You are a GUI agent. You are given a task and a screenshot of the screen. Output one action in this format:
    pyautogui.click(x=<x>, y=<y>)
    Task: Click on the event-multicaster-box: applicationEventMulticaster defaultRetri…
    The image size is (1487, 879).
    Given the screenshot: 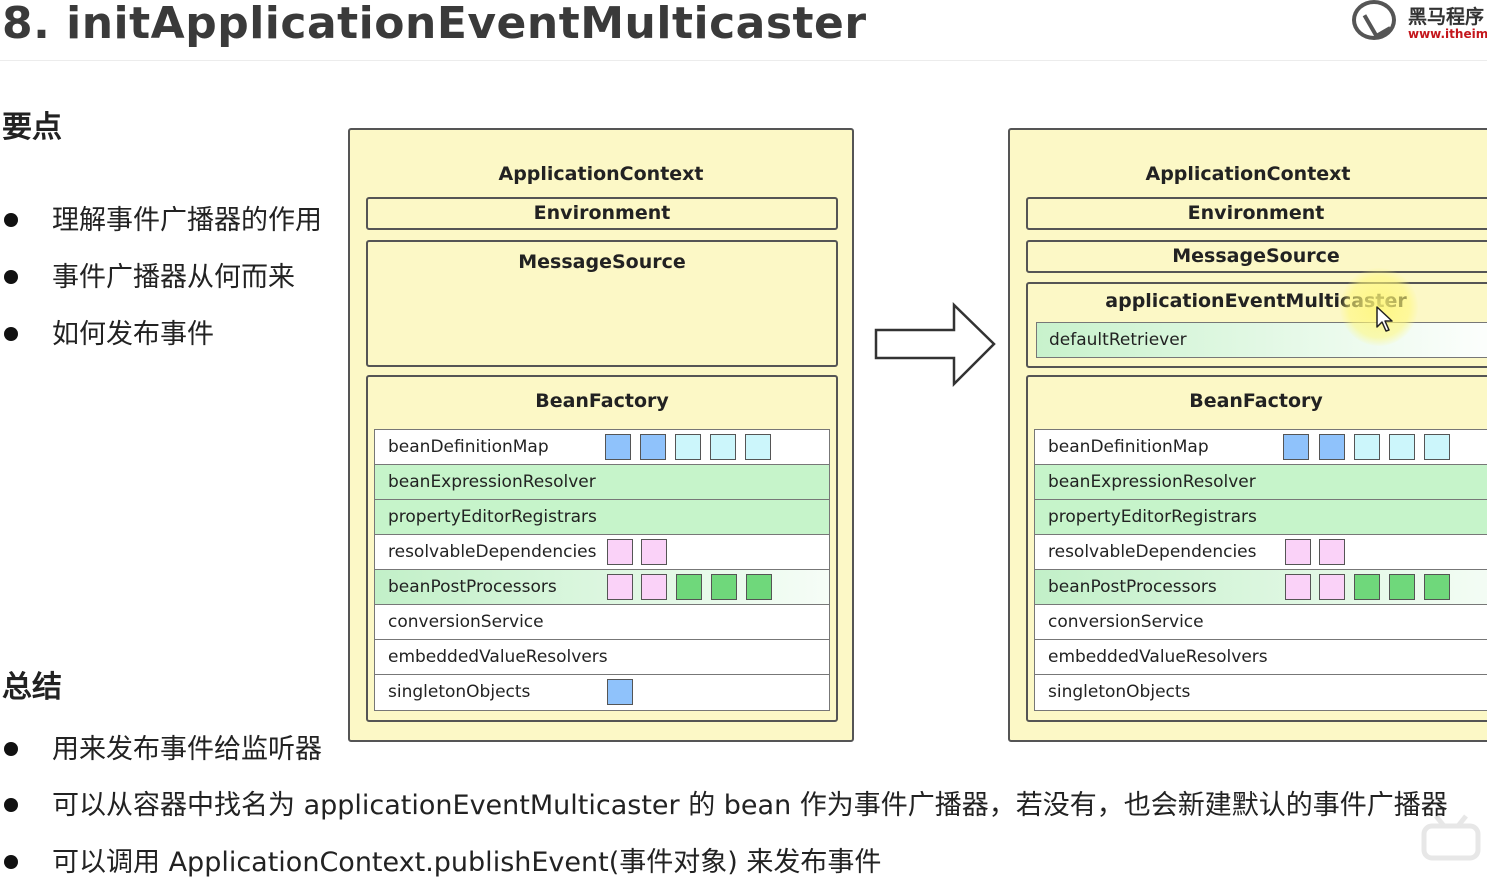 What is the action you would take?
    pyautogui.click(x=1256, y=325)
    